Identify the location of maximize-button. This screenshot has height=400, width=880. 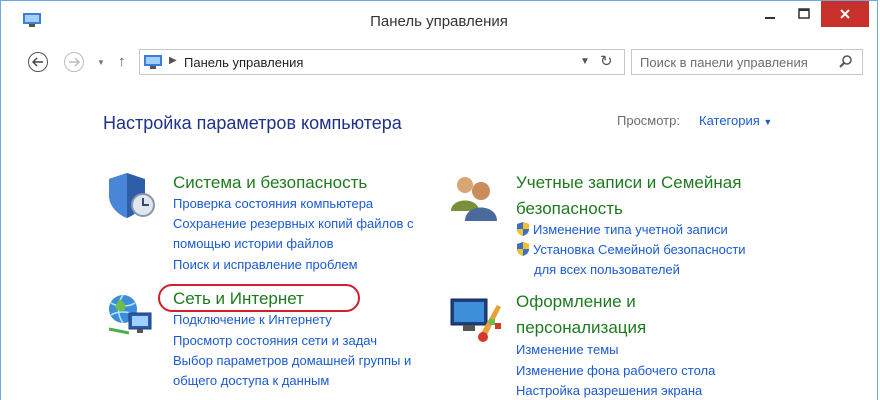
(804, 14).